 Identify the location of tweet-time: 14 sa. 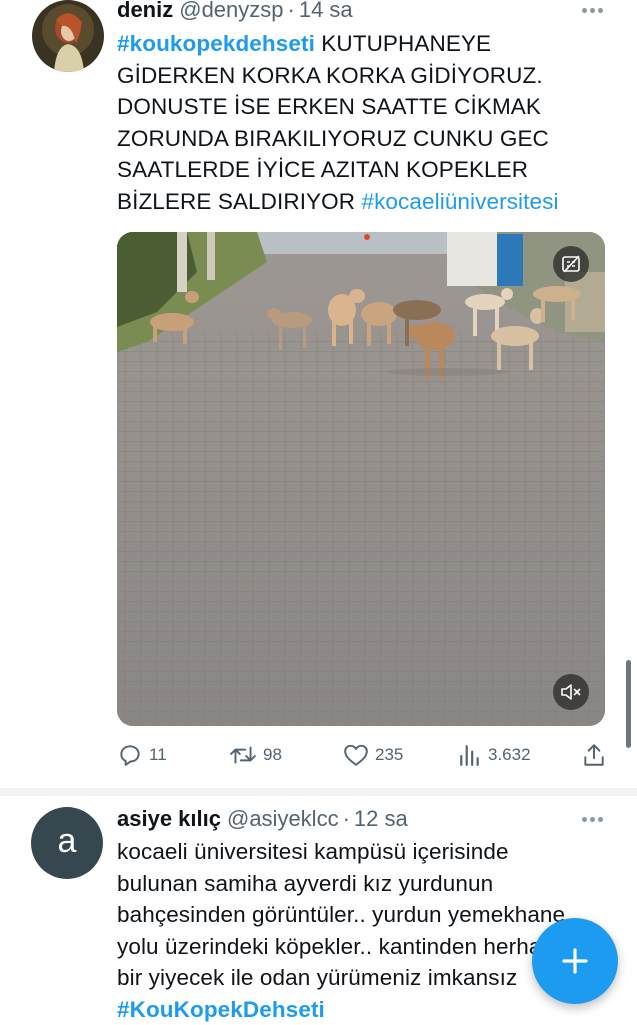
(326, 11).